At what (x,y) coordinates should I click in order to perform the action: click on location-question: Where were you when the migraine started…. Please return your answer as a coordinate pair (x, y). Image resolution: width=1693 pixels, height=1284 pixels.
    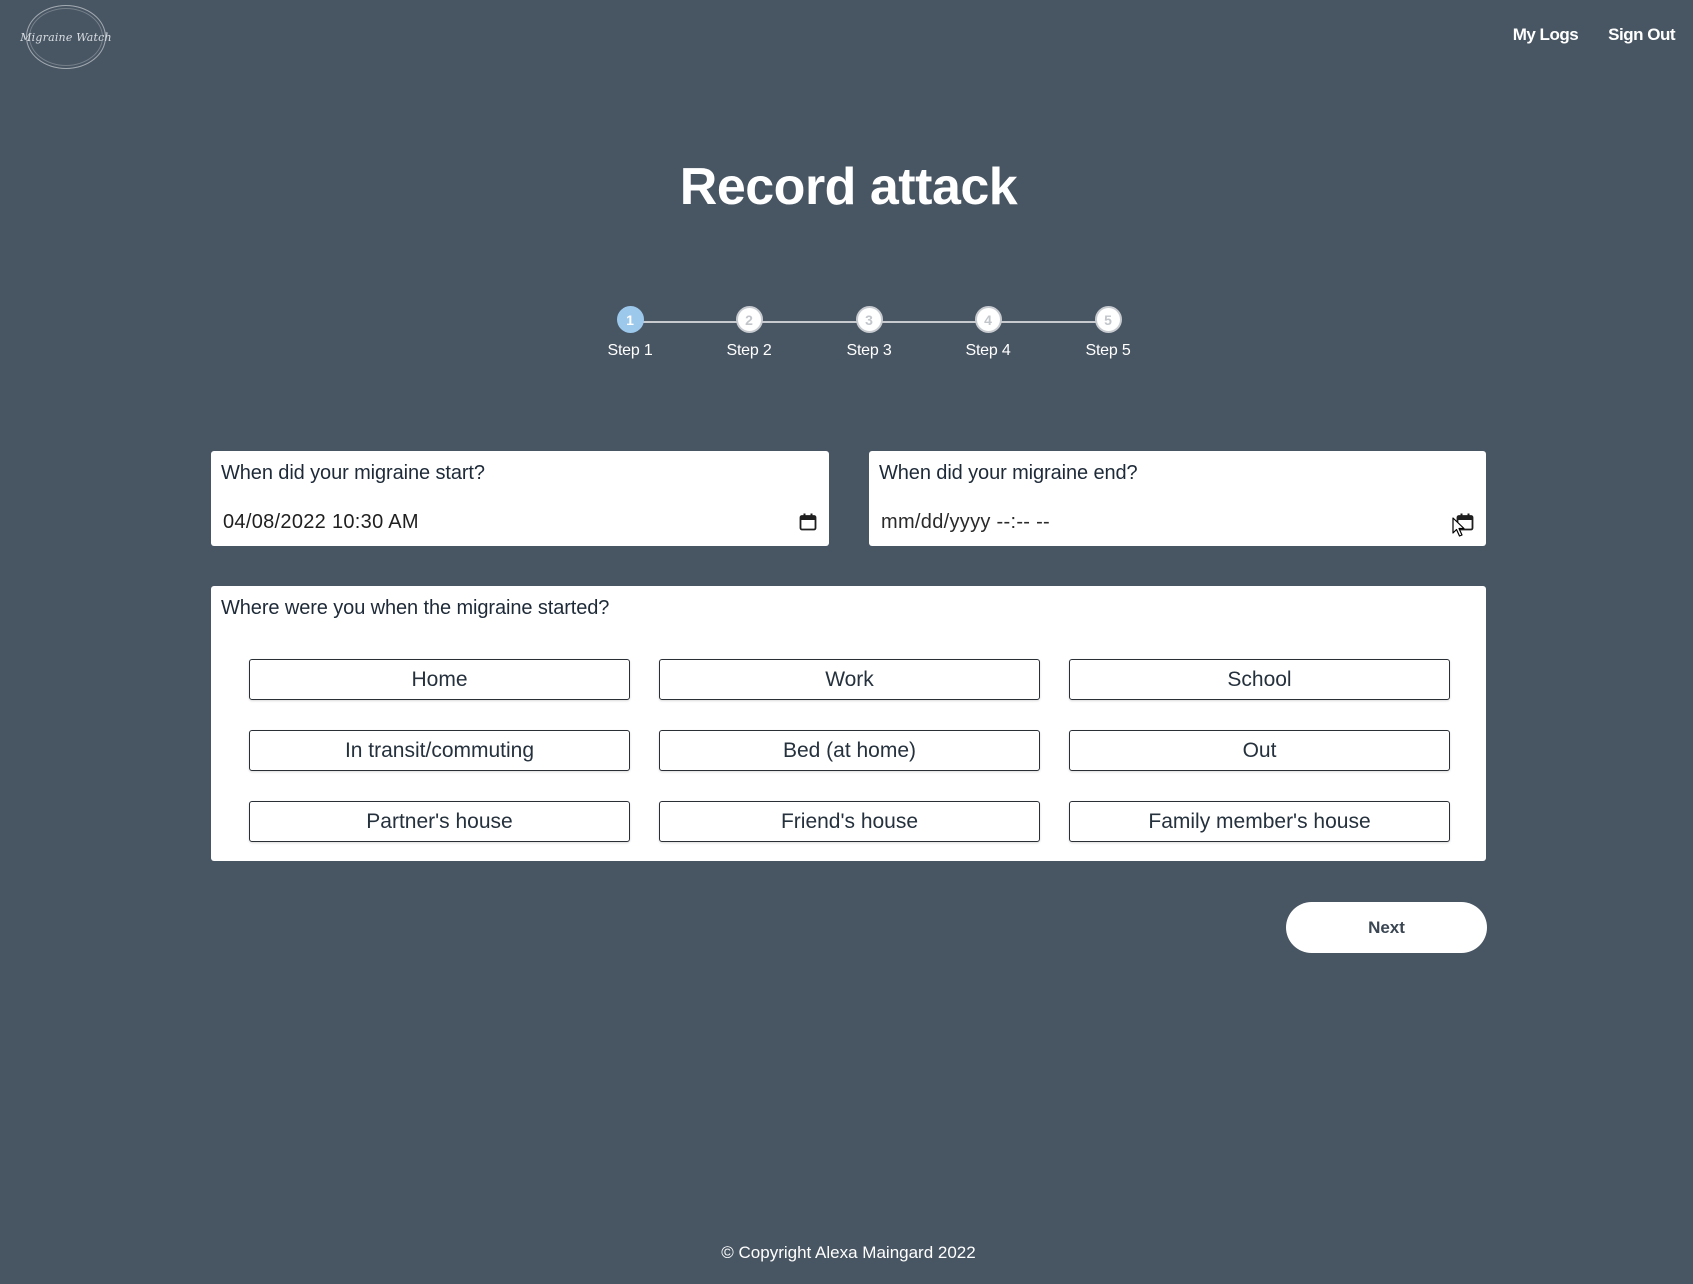
    Looking at the image, I should click on (415, 608).